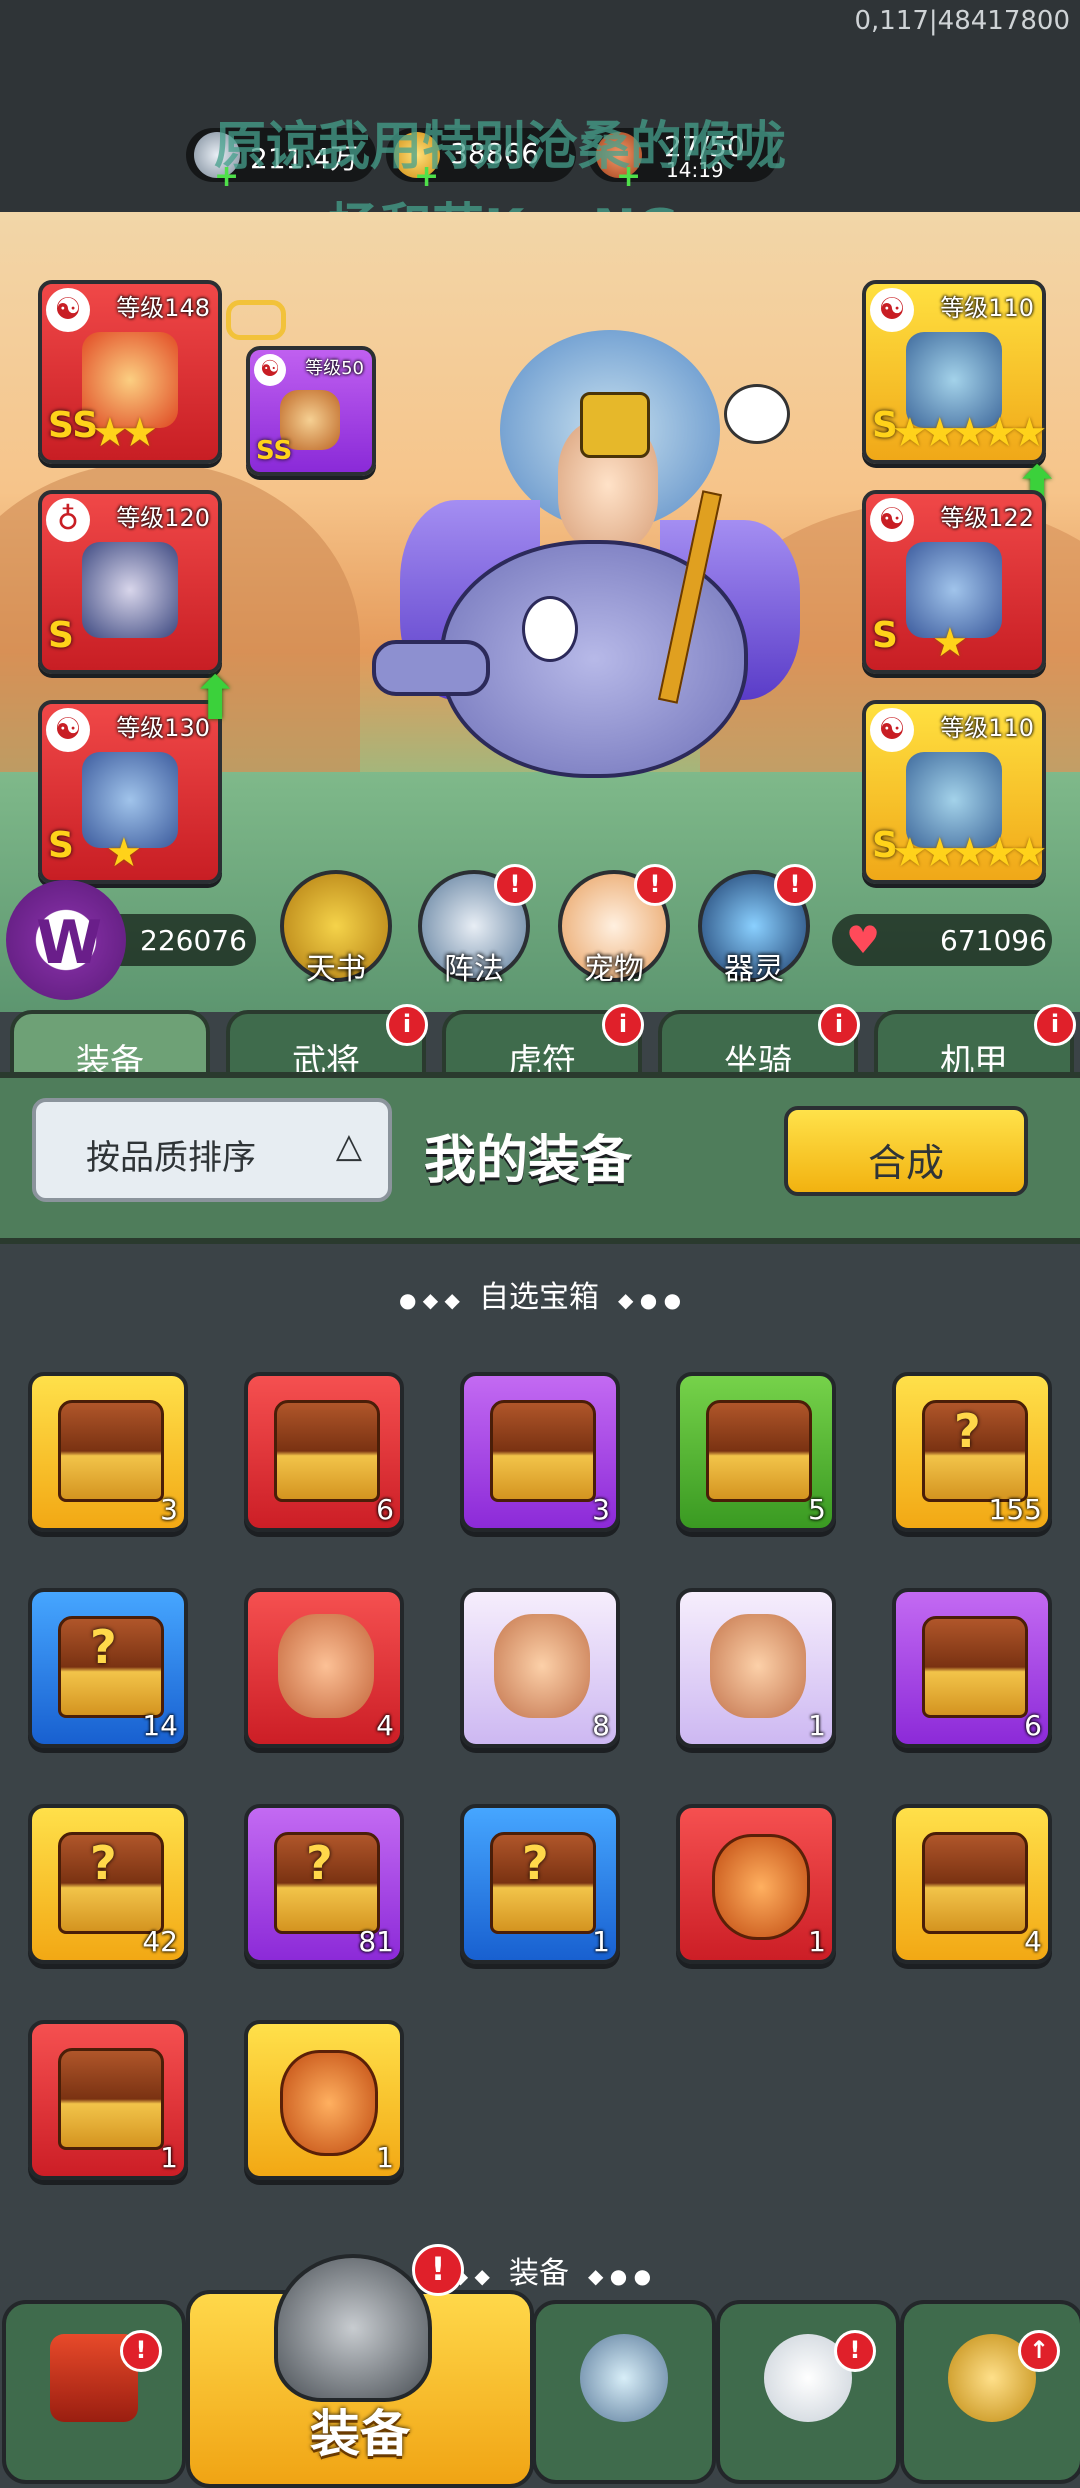  What do you see at coordinates (215, 699) in the screenshot?
I see `upgrade-arrow-icon: ⬆` at bounding box center [215, 699].